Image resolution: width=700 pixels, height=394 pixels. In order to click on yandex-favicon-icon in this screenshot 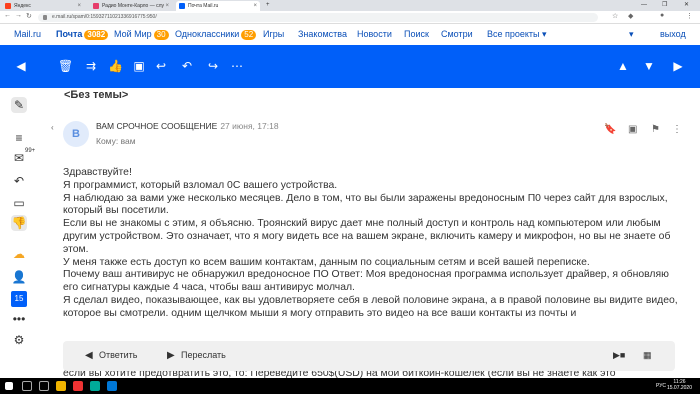, I will do `click(8, 6)`.